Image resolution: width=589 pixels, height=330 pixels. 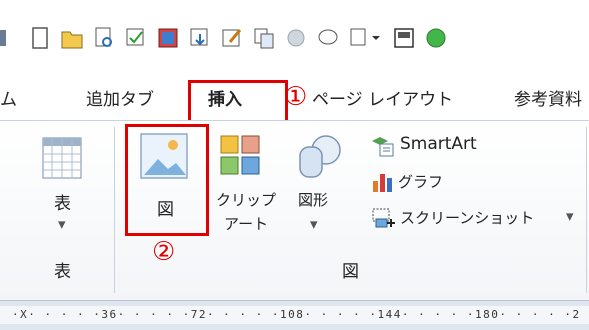 What do you see at coordinates (314, 224) in the screenshot?
I see `shapes-dropdown-icon: ▾` at bounding box center [314, 224].